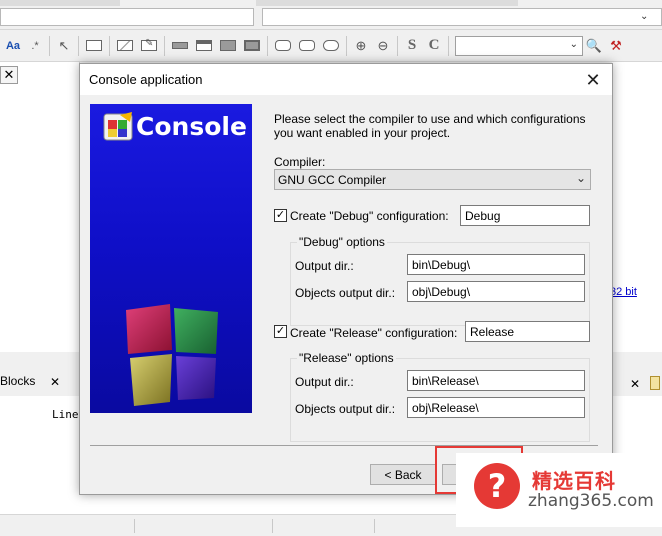 This screenshot has height=536, width=662. I want to click on dialog-title: Console application, so click(146, 79).